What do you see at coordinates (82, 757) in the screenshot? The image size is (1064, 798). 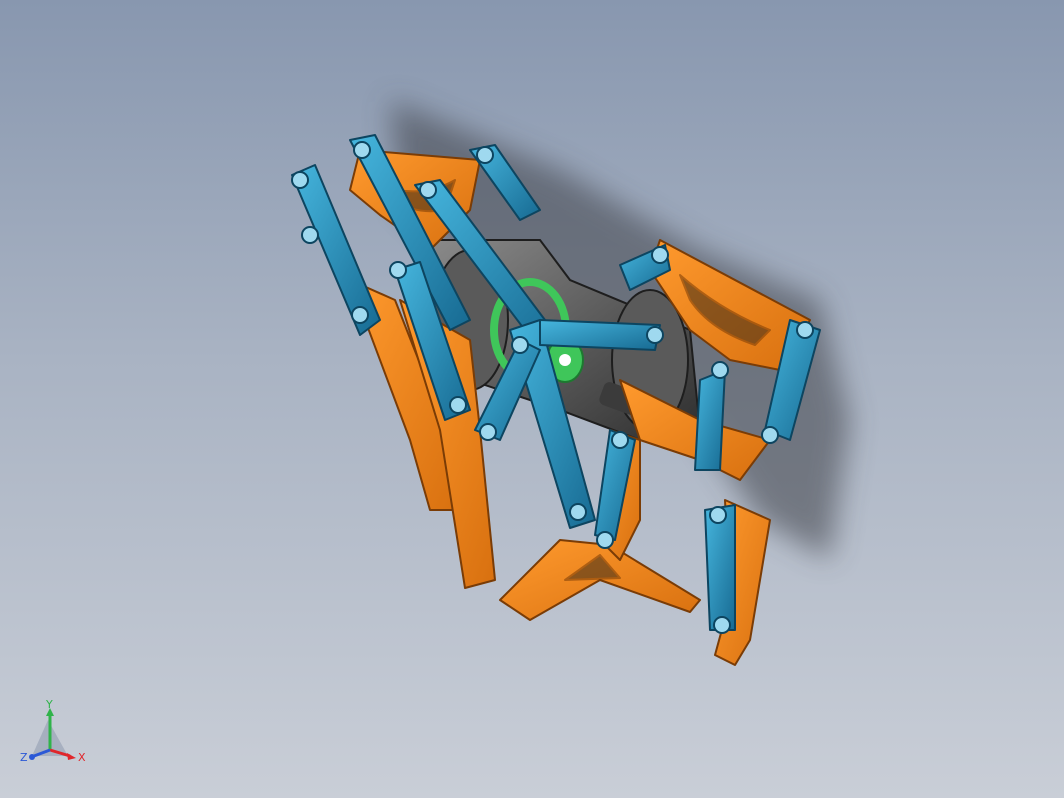 I see `x-axis-label: X` at bounding box center [82, 757].